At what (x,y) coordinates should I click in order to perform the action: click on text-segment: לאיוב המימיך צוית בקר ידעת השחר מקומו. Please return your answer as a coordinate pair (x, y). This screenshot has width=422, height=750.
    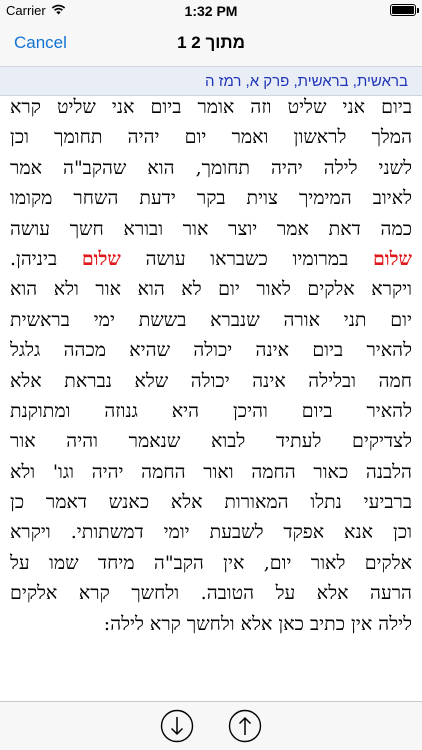
    Looking at the image, I should click on (211, 198).